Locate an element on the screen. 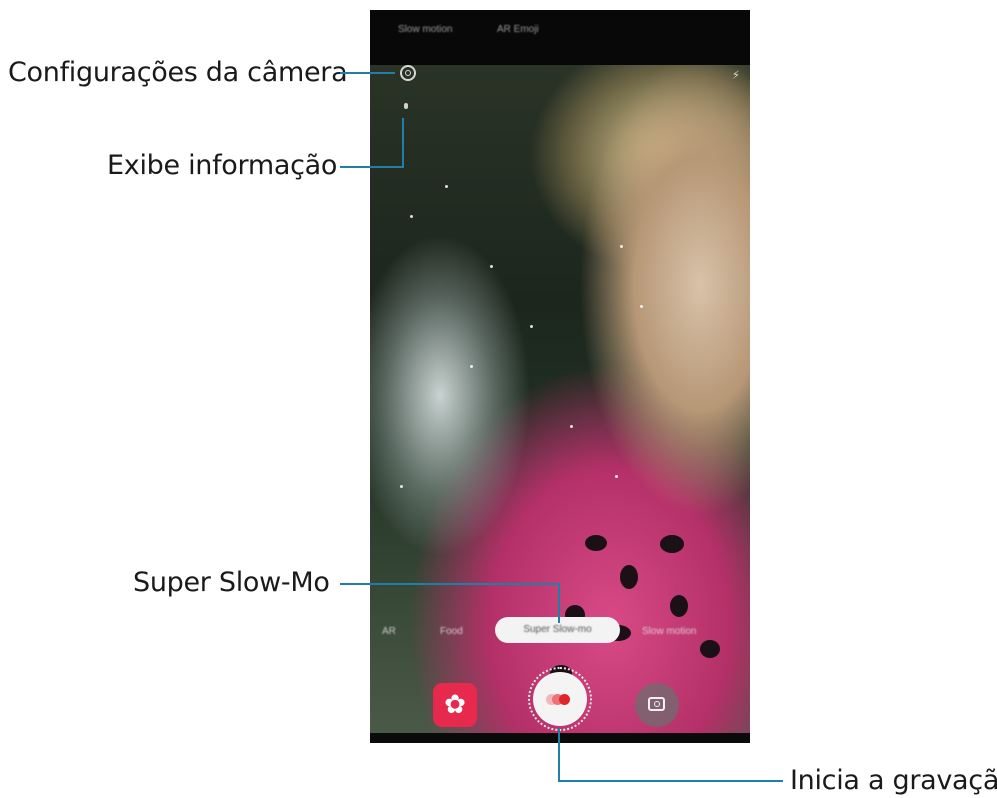  callout-line-camera-settings is located at coordinates (367, 73).